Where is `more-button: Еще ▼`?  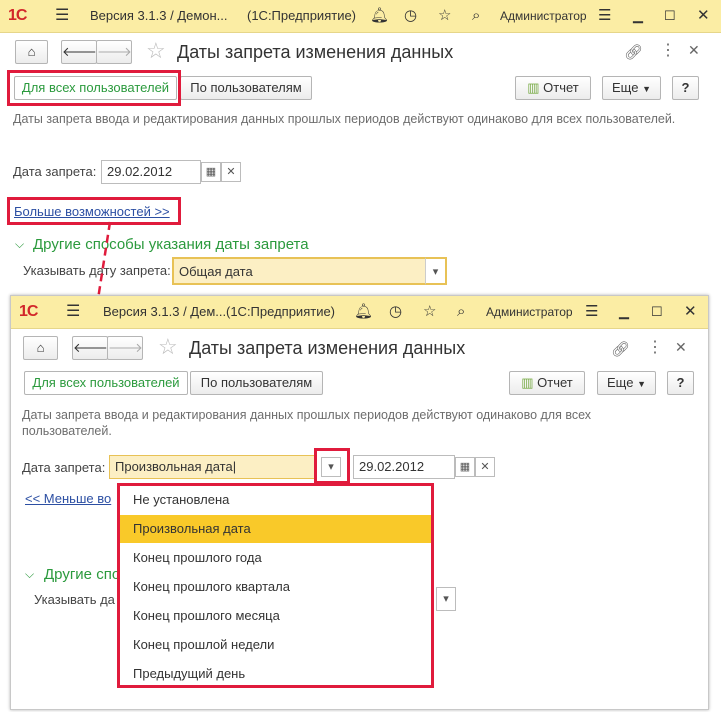 more-button: Еще ▼ is located at coordinates (626, 383).